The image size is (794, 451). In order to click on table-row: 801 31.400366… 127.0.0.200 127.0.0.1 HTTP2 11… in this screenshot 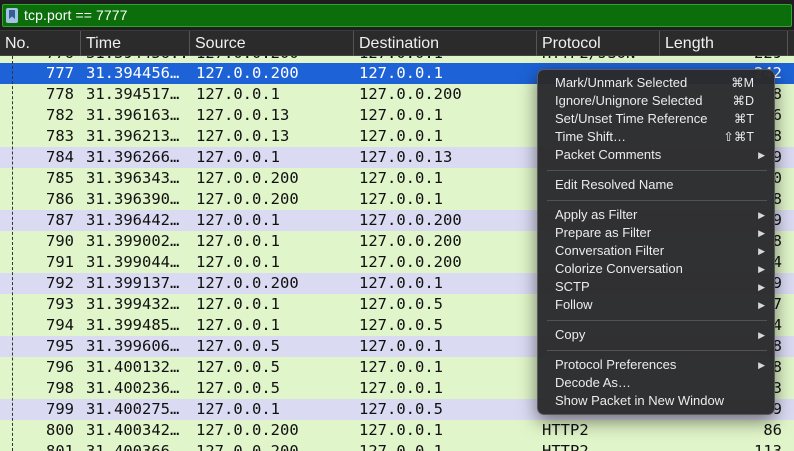, I will do `click(397, 446)`.